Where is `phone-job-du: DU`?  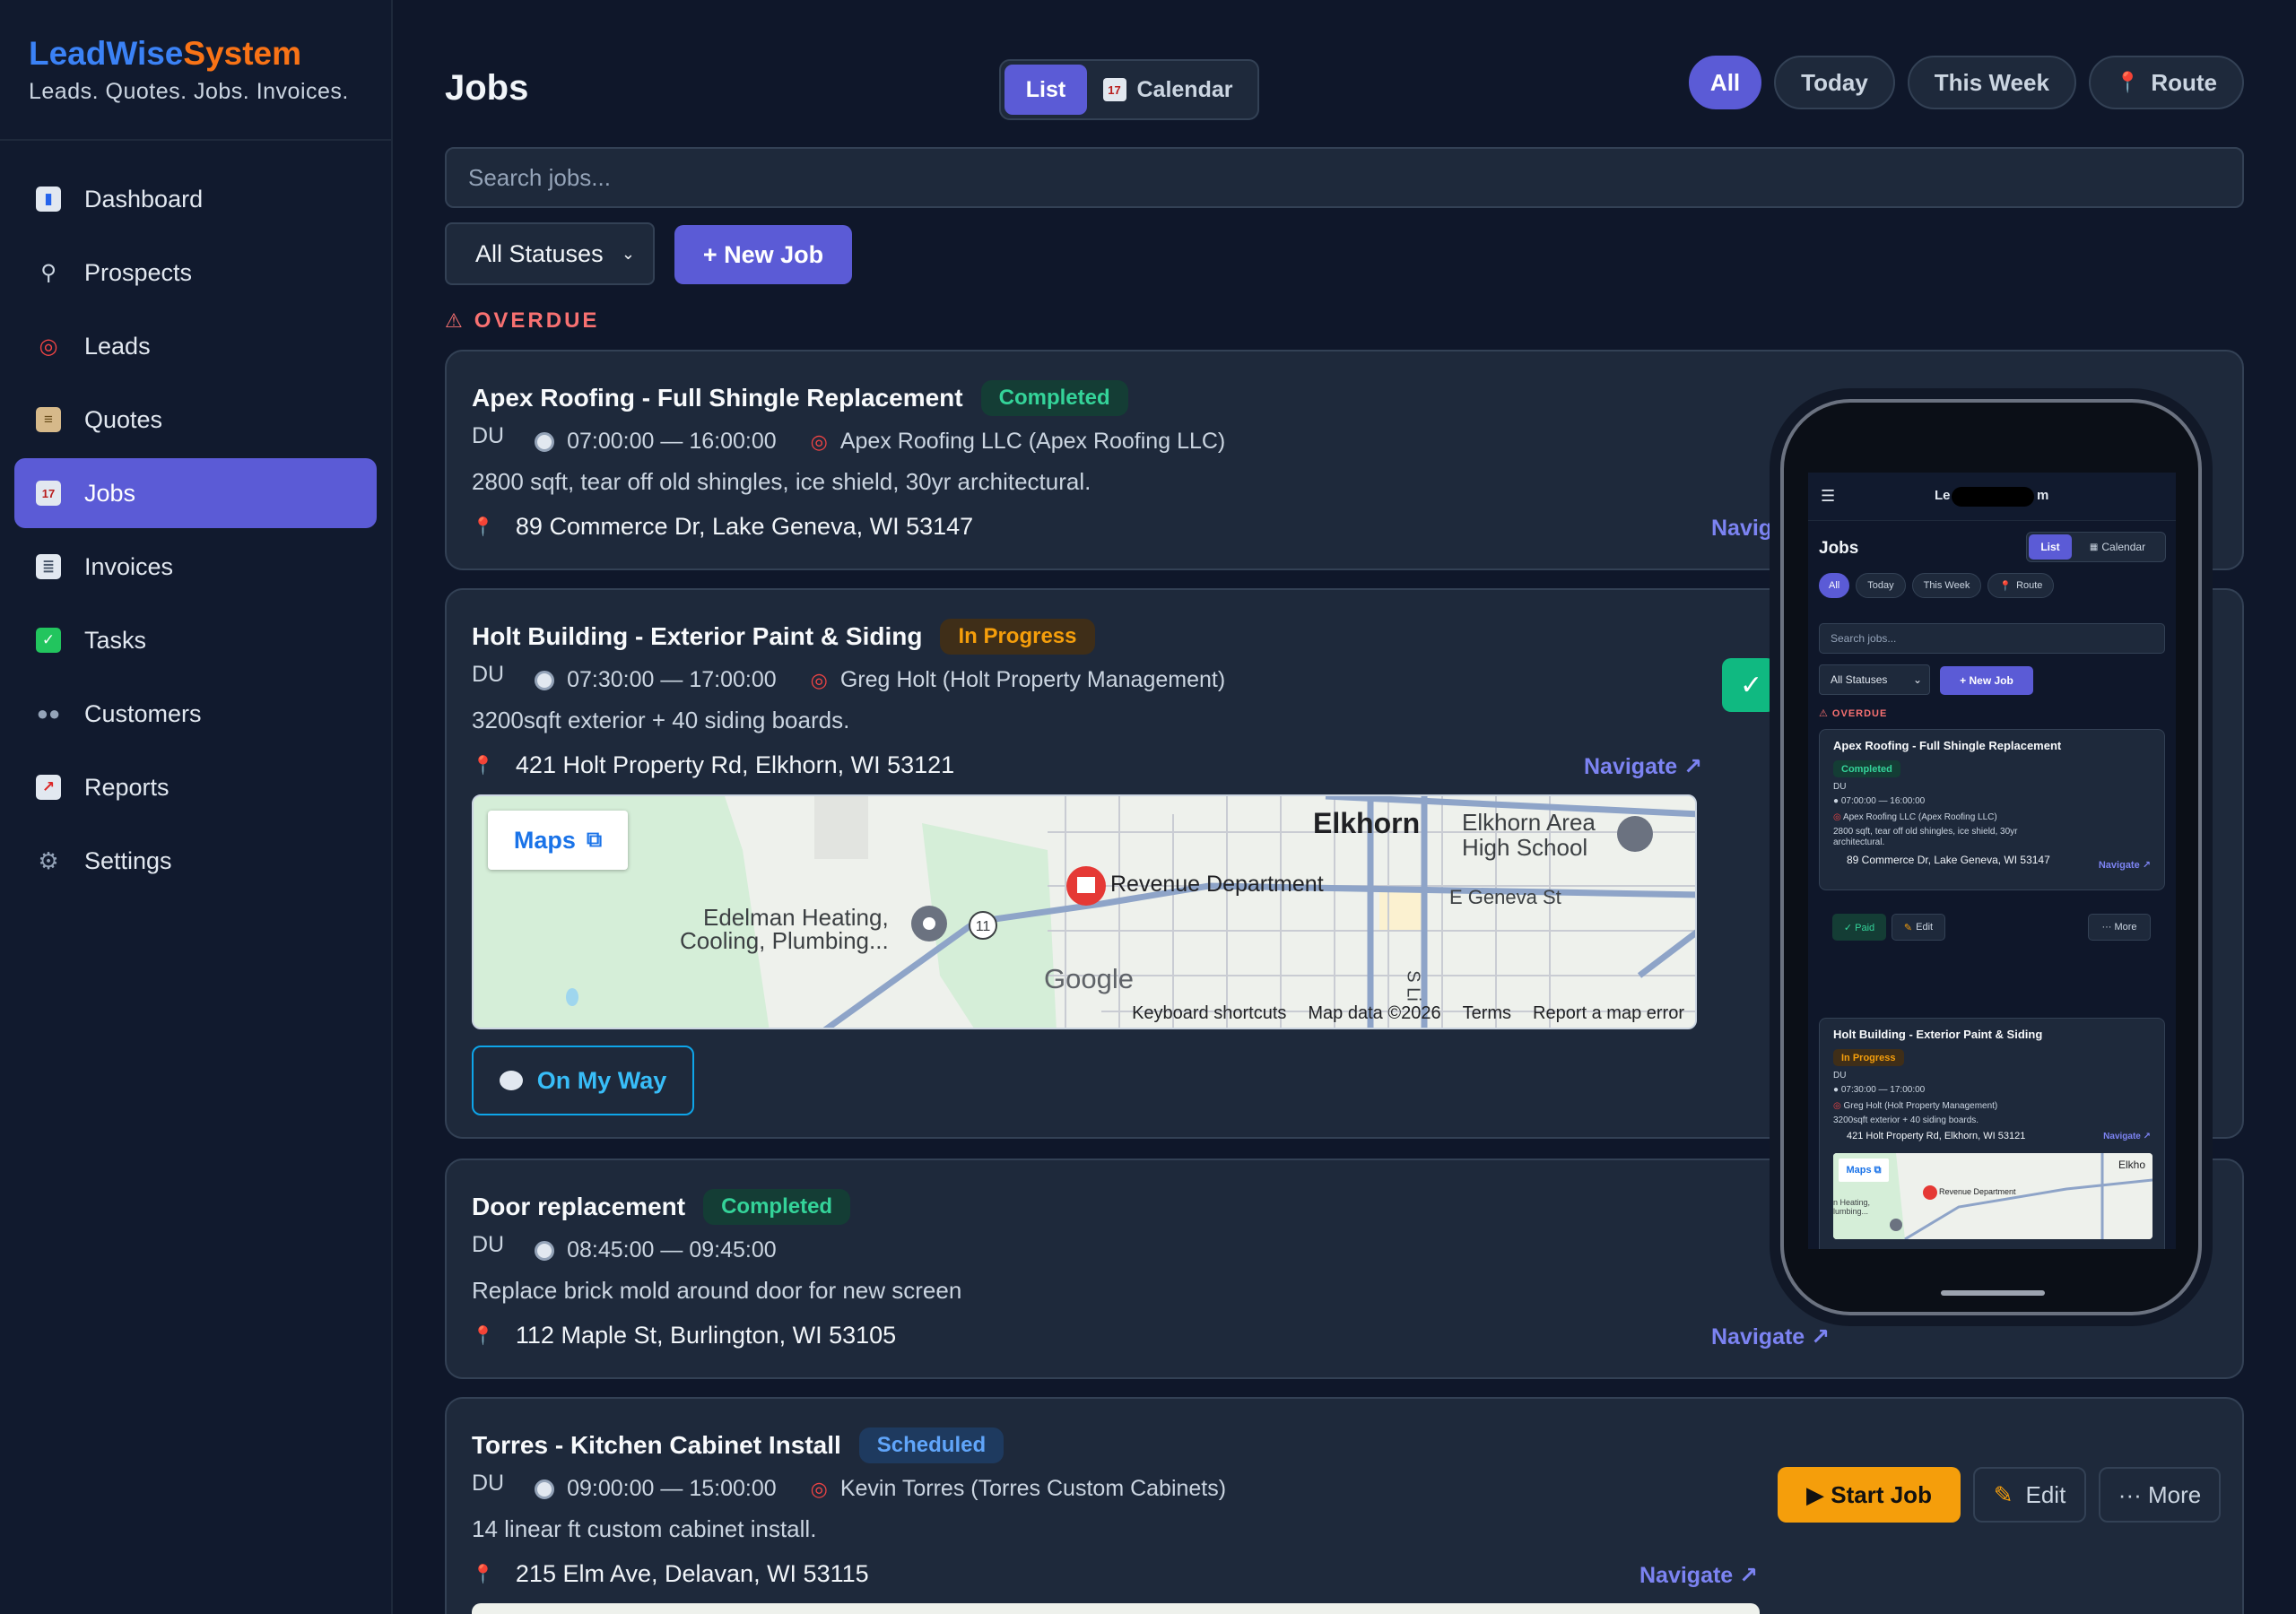 phone-job-du: DU is located at coordinates (1840, 787).